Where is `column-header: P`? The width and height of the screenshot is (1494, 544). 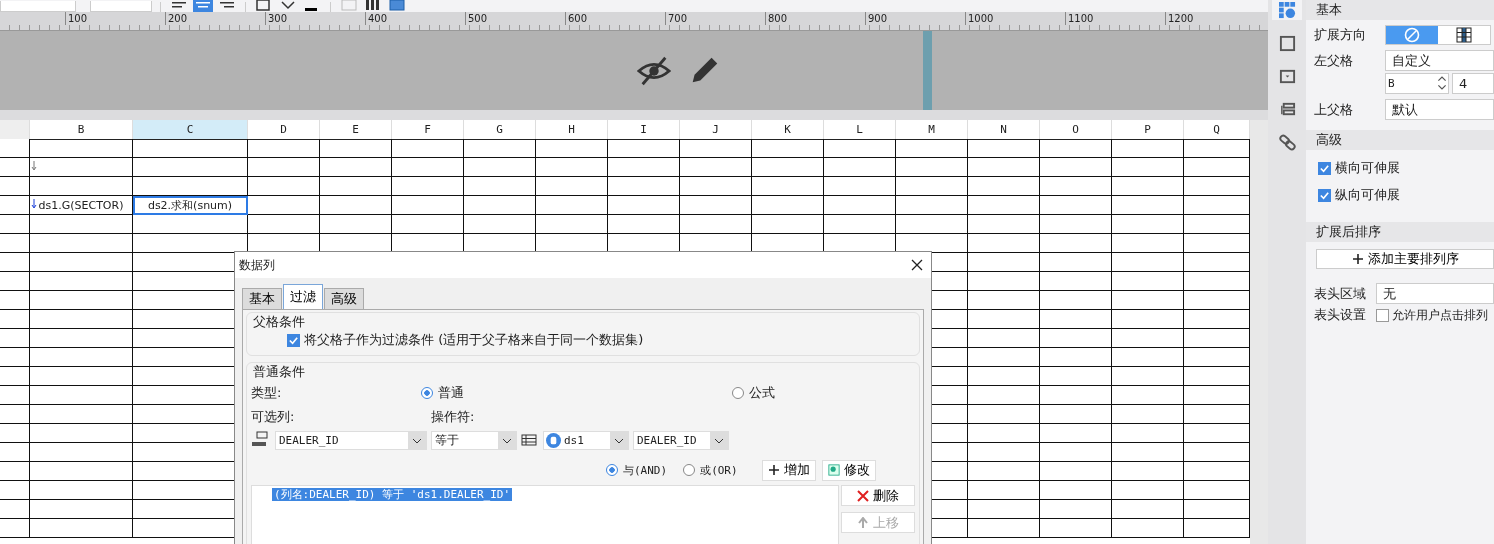
column-header: P is located at coordinates (1148, 130).